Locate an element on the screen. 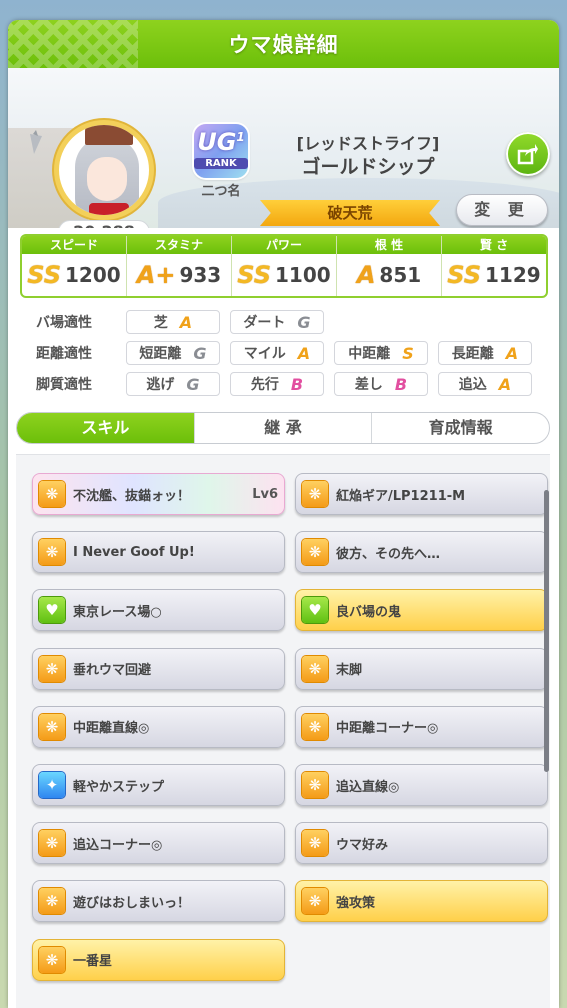 This screenshot has height=1008, width=567. share-button is located at coordinates (528, 154).